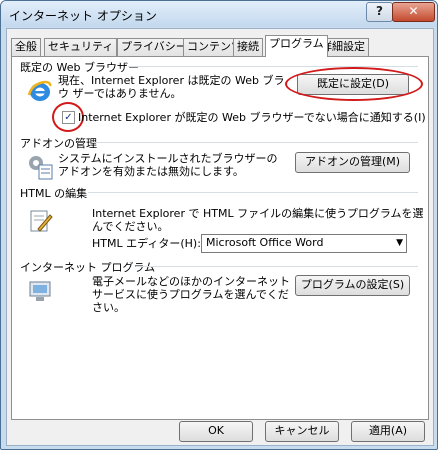  Describe the element at coordinates (219, 14) in the screenshot. I see `title-bar: インターネット オプション ? ✕` at that location.